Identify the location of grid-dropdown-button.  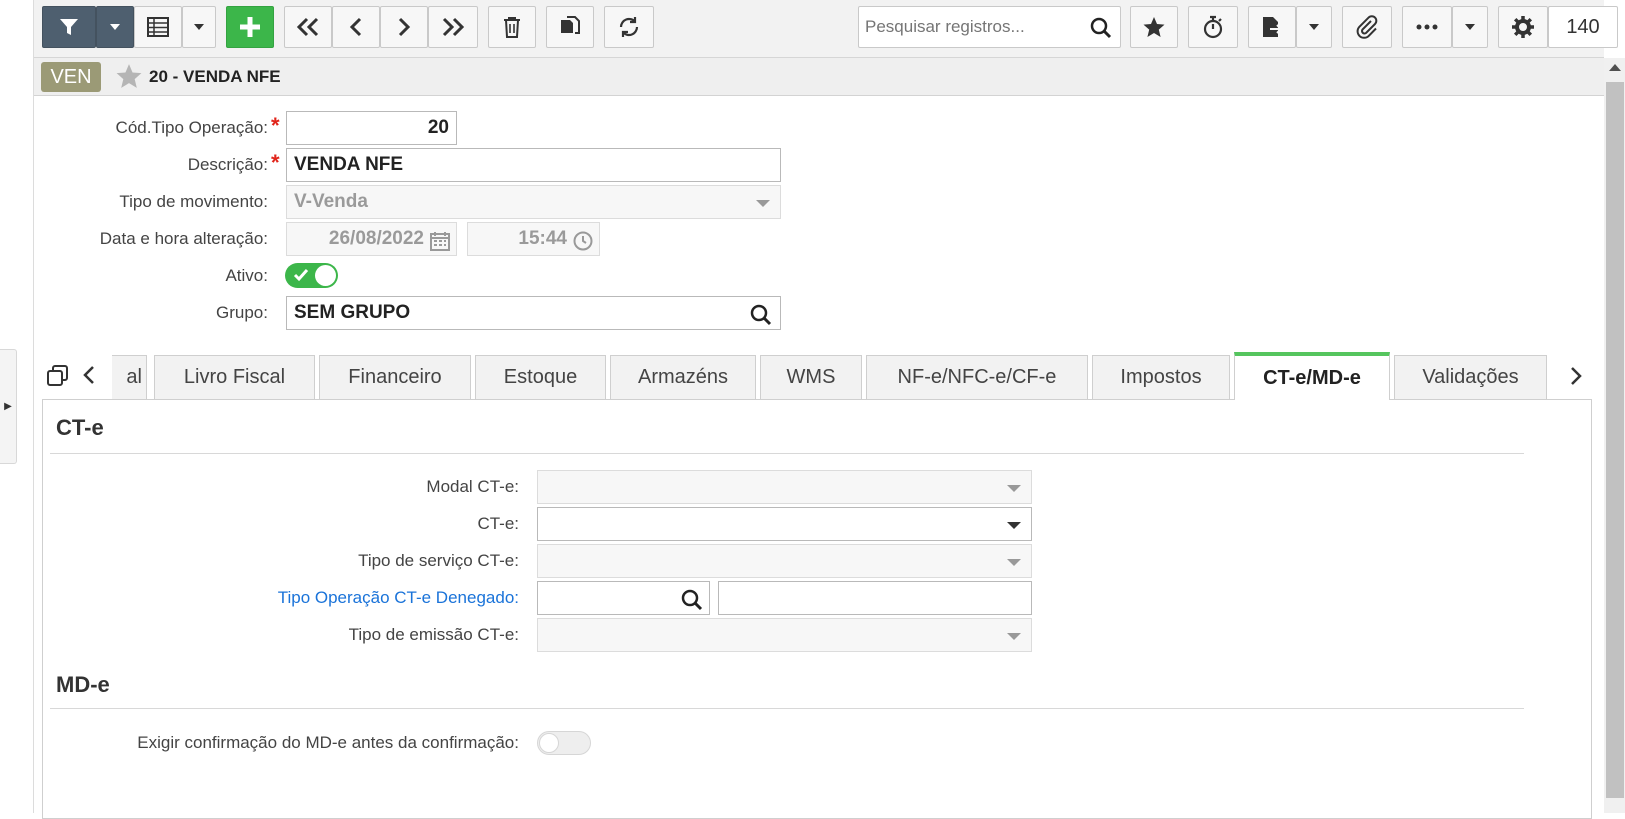
(199, 27).